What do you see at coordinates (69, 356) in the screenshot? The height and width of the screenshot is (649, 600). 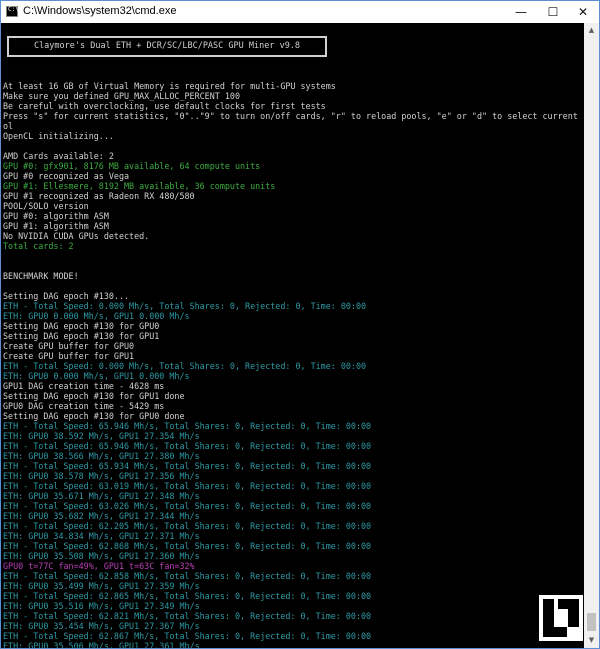 I see `console-line: Create GPU buffer for GPU1` at bounding box center [69, 356].